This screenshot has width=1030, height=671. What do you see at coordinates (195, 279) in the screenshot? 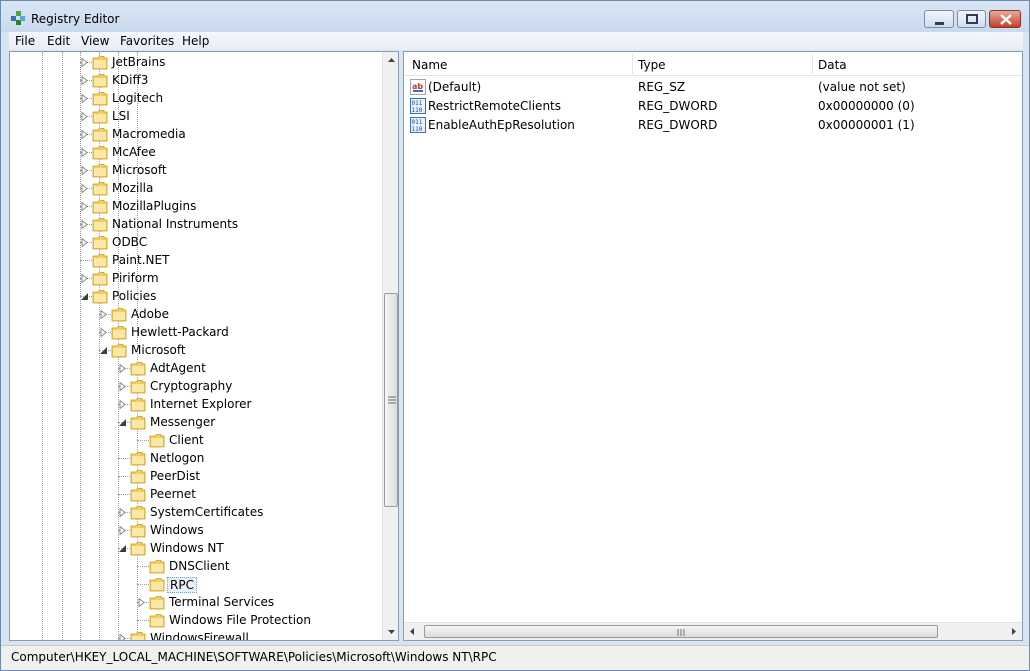
I see `tree-node: Piriform` at bounding box center [195, 279].